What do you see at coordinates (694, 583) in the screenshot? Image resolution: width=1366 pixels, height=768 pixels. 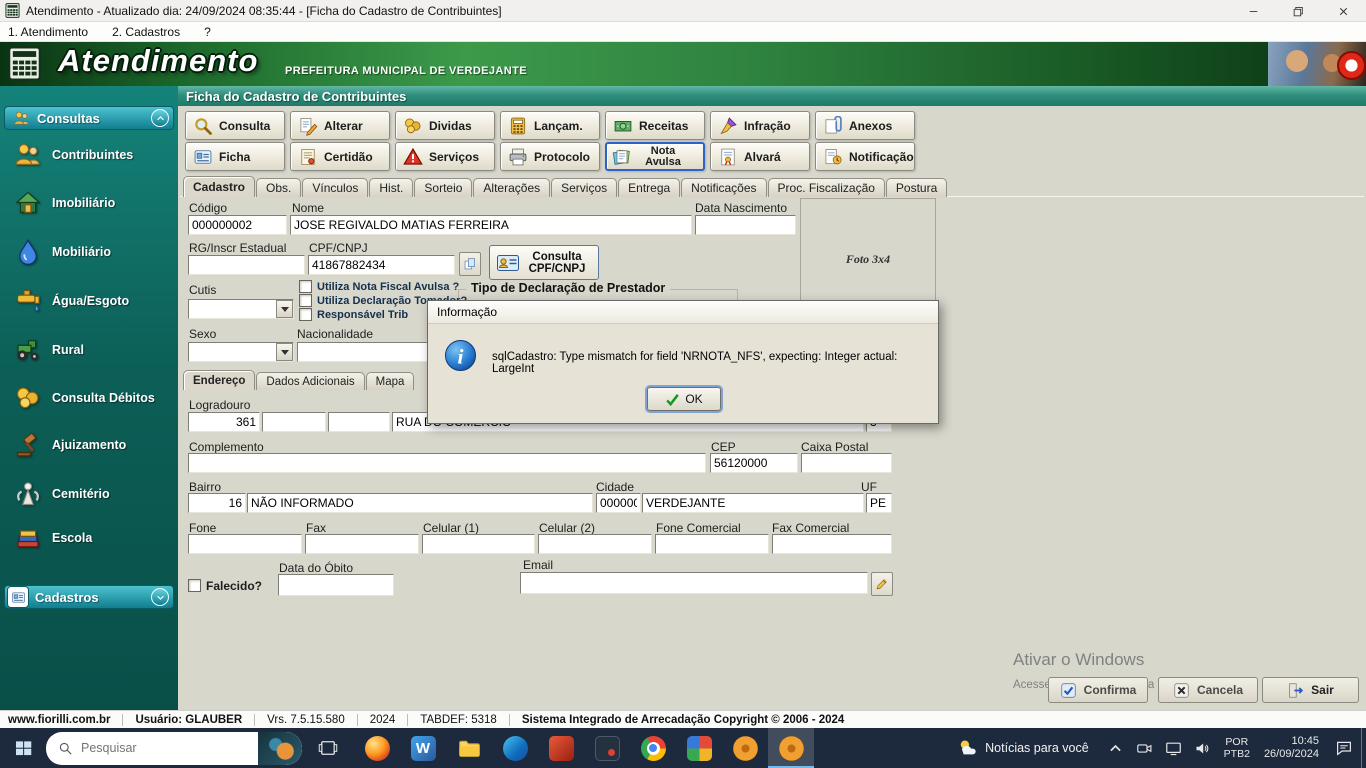 I see `email-input` at bounding box center [694, 583].